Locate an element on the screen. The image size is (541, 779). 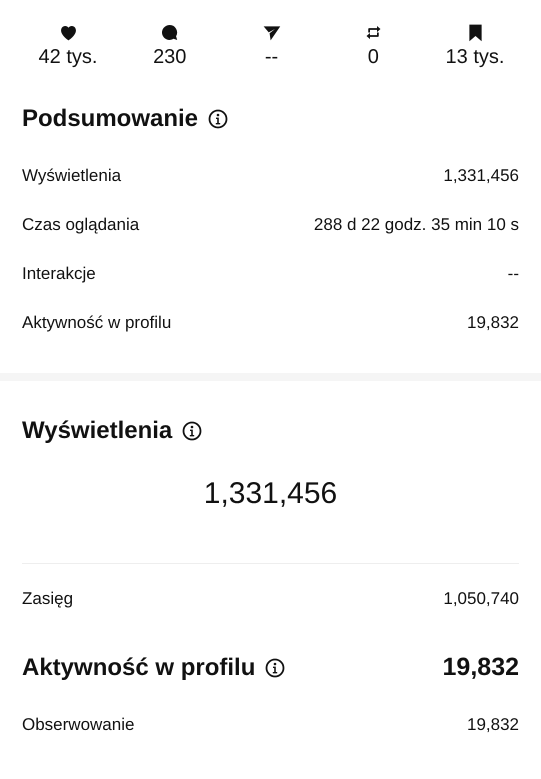
section-title: Wyświetlenia is located at coordinates (97, 431).